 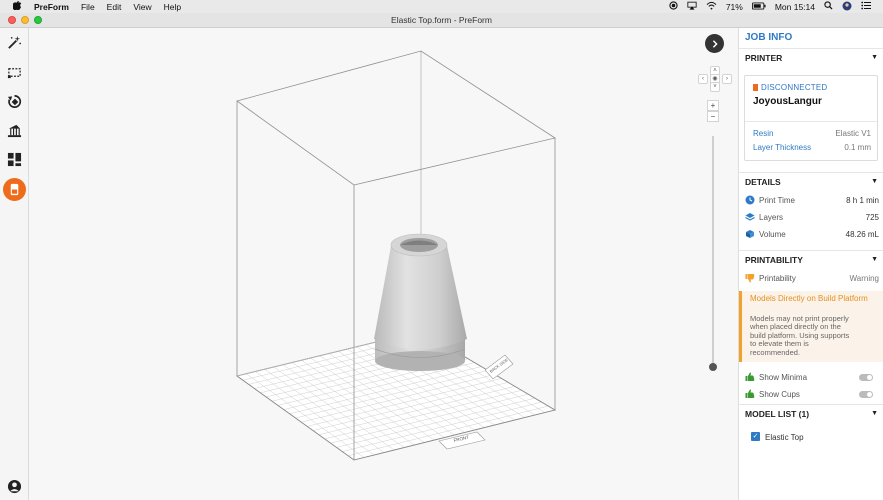 I want to click on print-time-value: 8 h 1 min, so click(x=862, y=200).